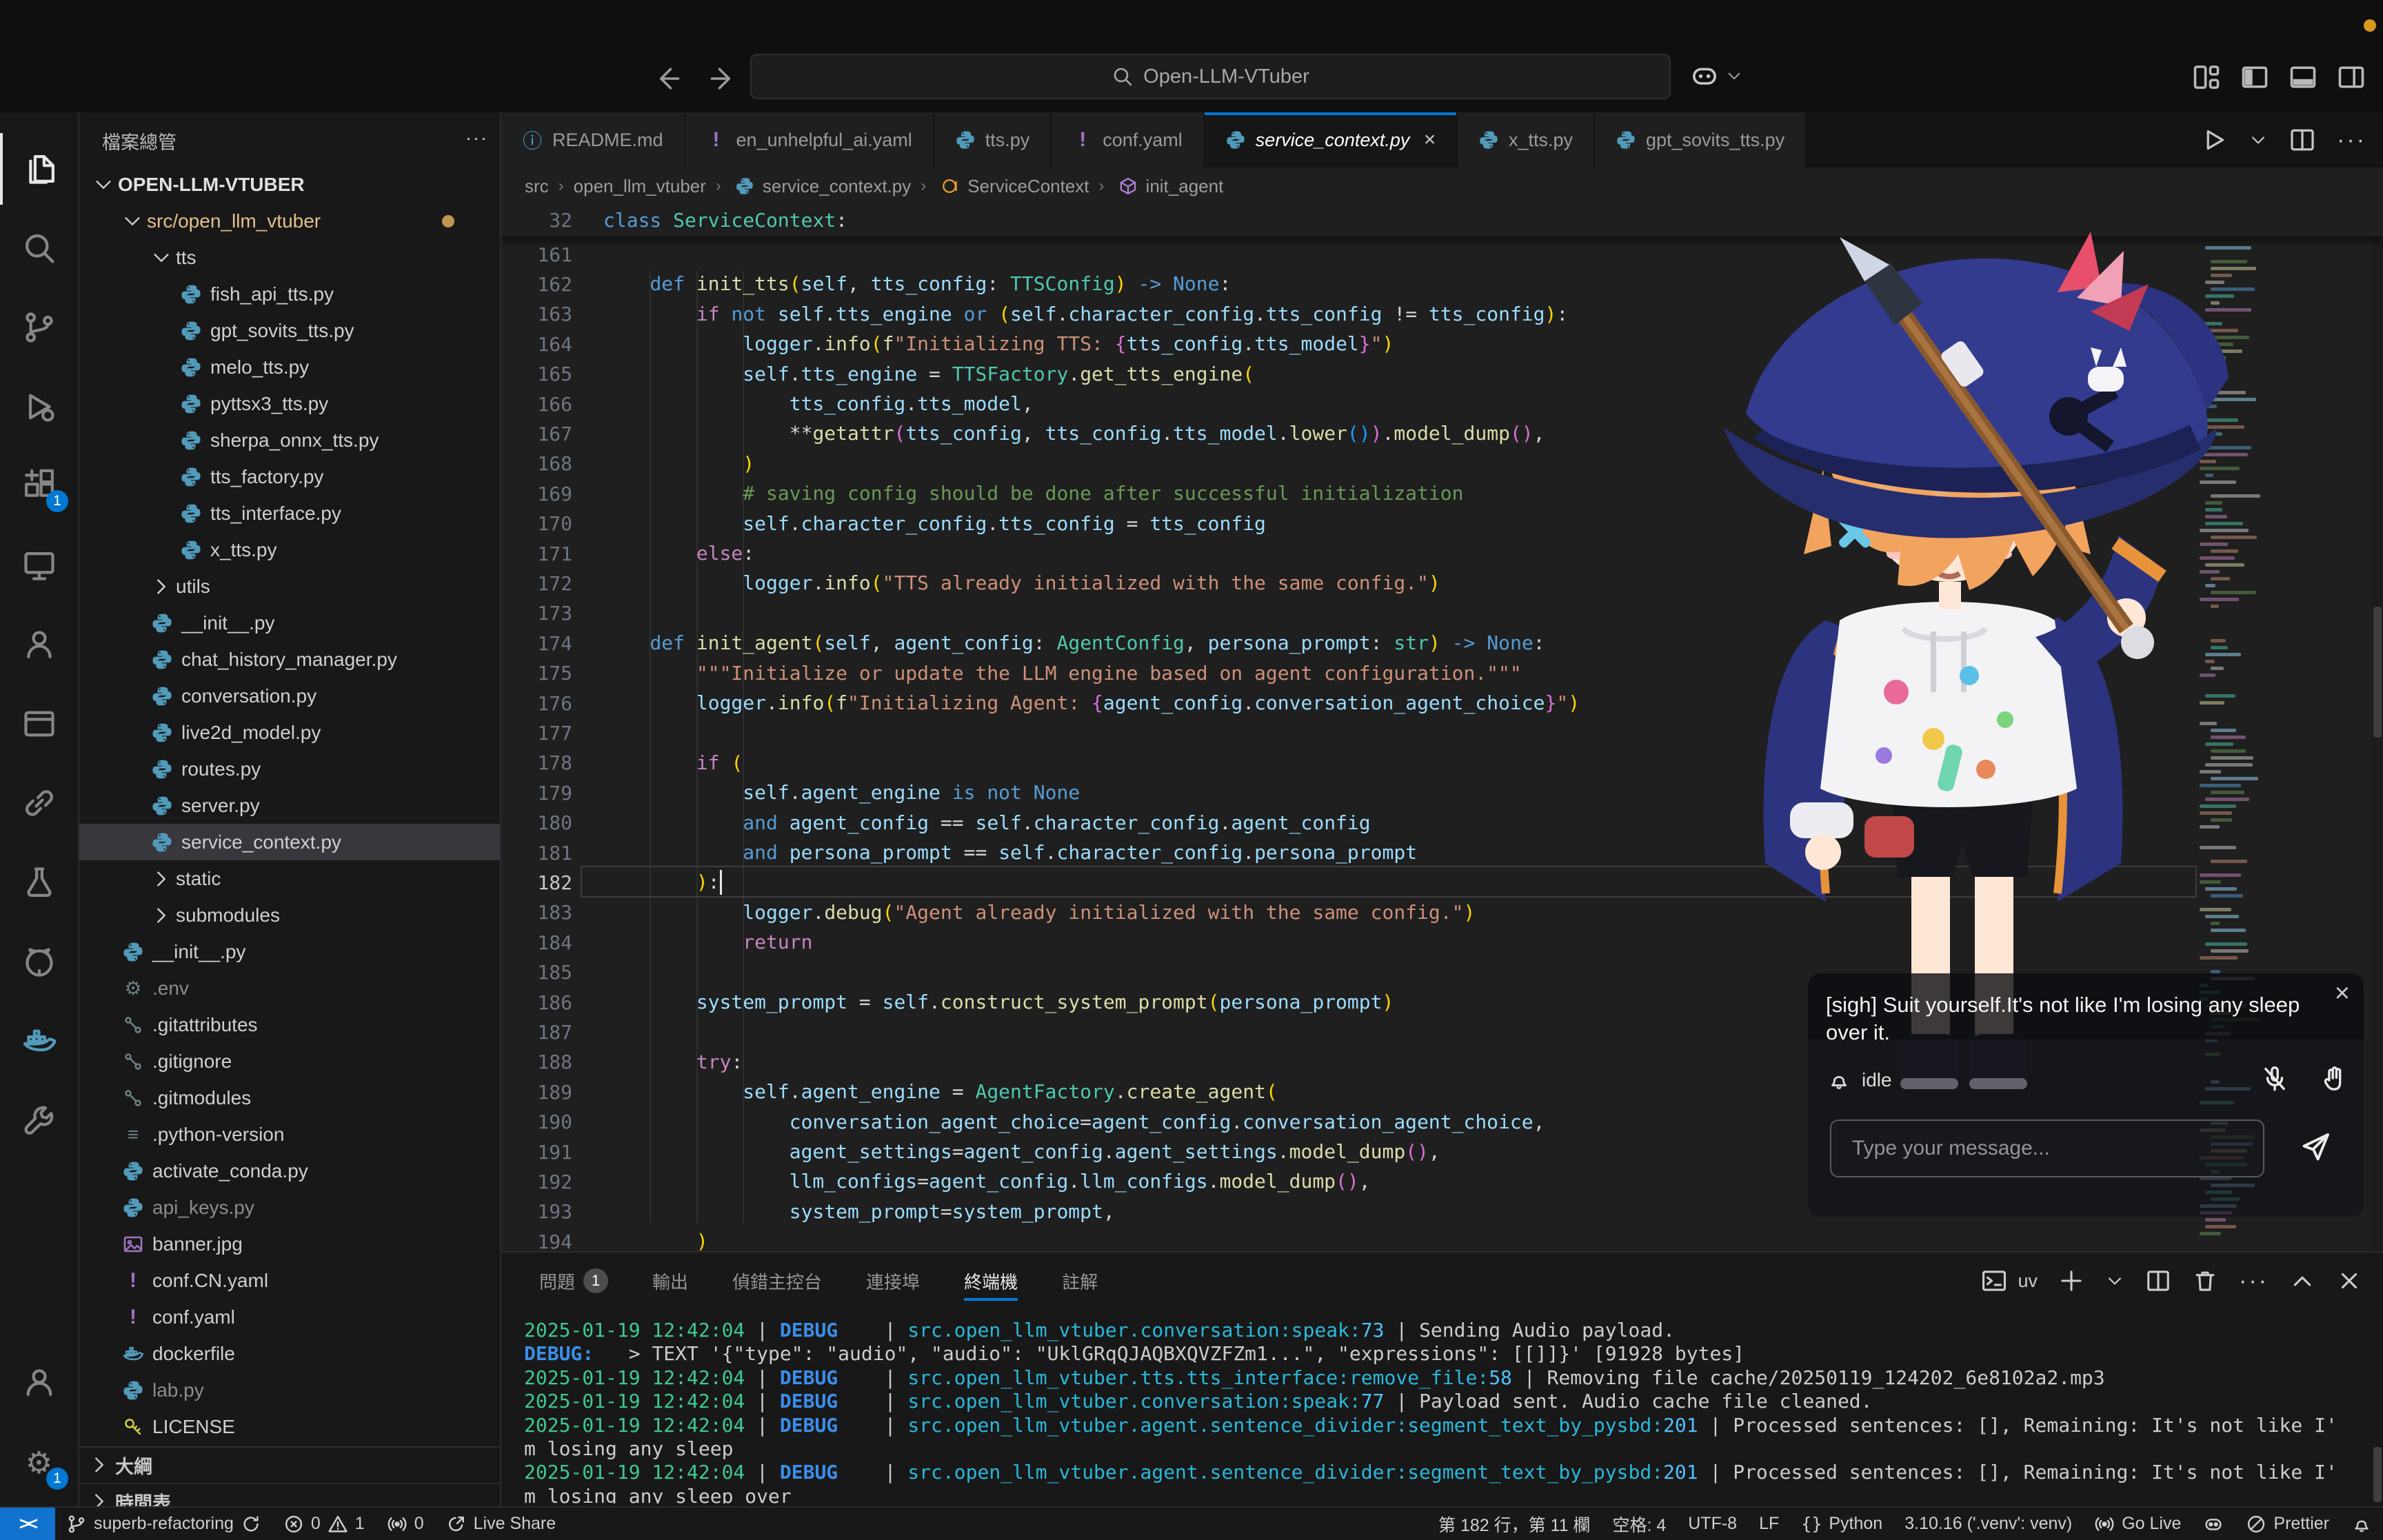  Describe the element at coordinates (289, 331) in the screenshot. I see `tree-item-gpt_sovits_tts.py: gpt_sovits_tts.py` at that location.